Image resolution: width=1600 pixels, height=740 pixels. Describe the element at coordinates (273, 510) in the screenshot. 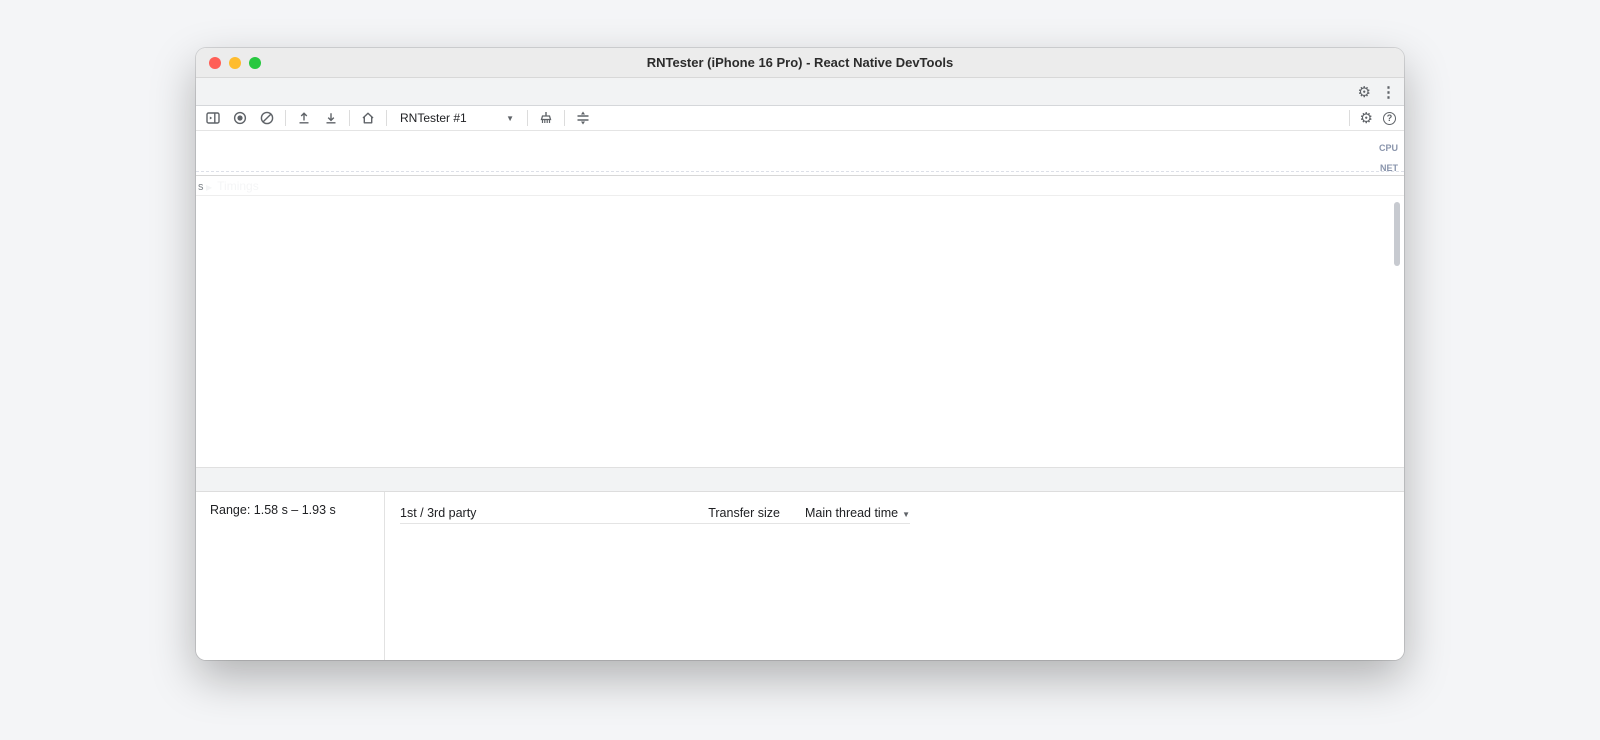

I see `range-label: Range: 1.58 s – 1.93 s` at that location.